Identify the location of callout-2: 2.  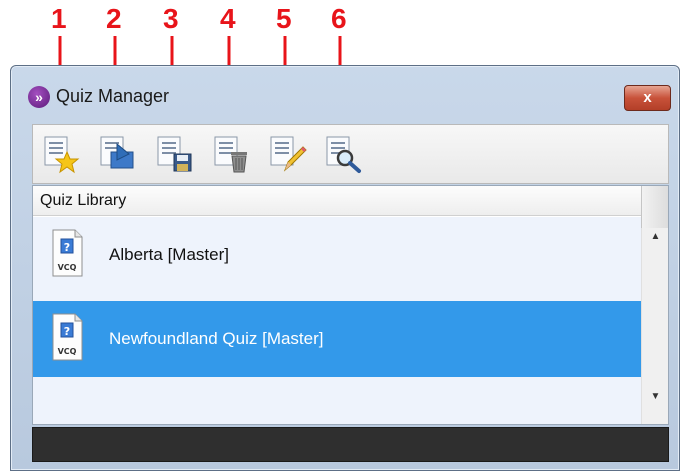
(114, 18).